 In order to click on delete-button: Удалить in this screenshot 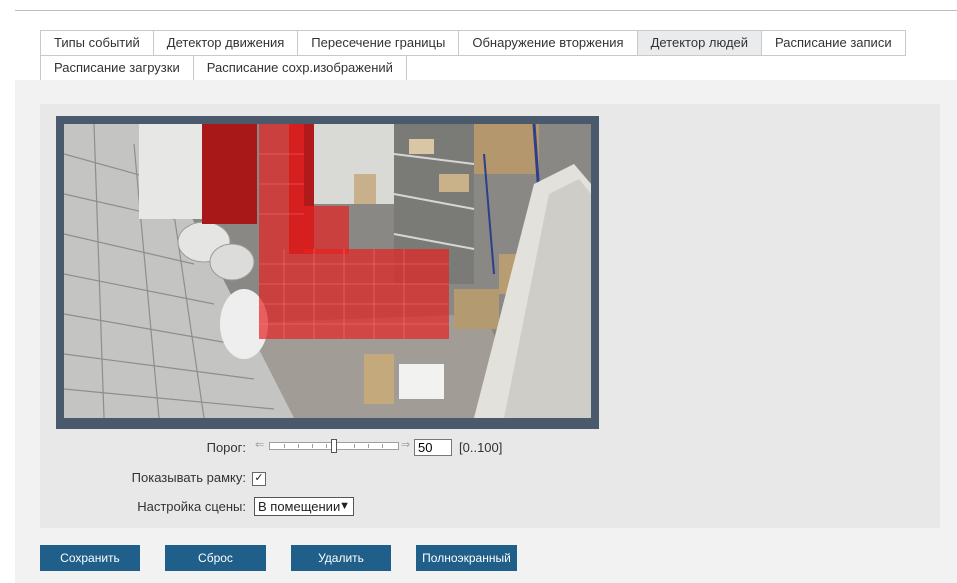, I will do `click(341, 558)`.